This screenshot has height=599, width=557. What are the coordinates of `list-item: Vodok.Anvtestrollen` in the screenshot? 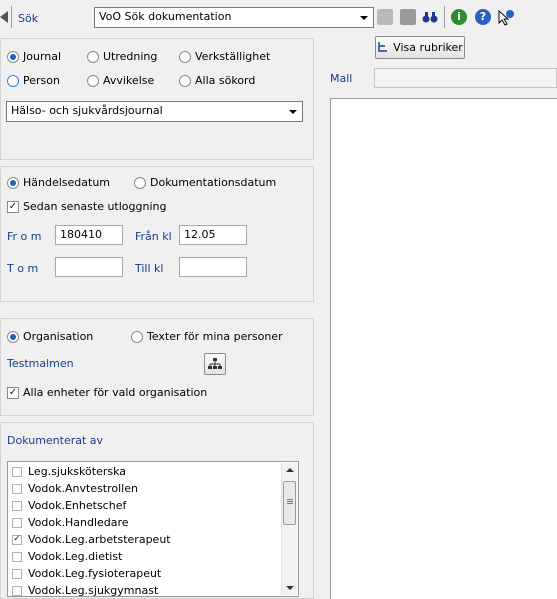 It's located at (153, 488).